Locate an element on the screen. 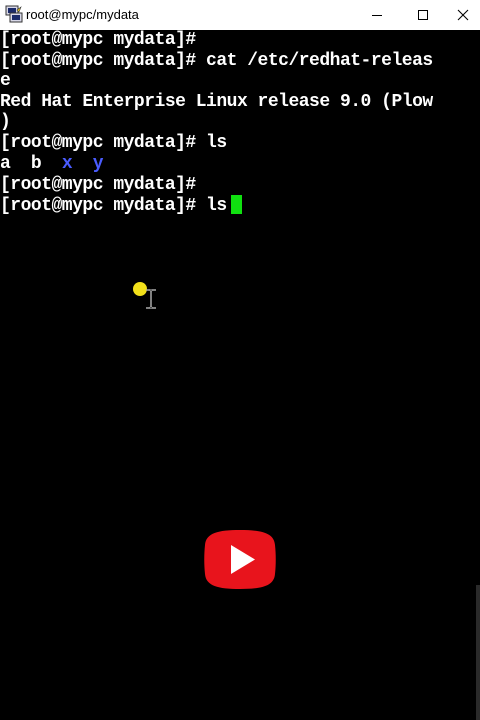 The image size is (480, 720). maximize-icon is located at coordinates (423, 15).